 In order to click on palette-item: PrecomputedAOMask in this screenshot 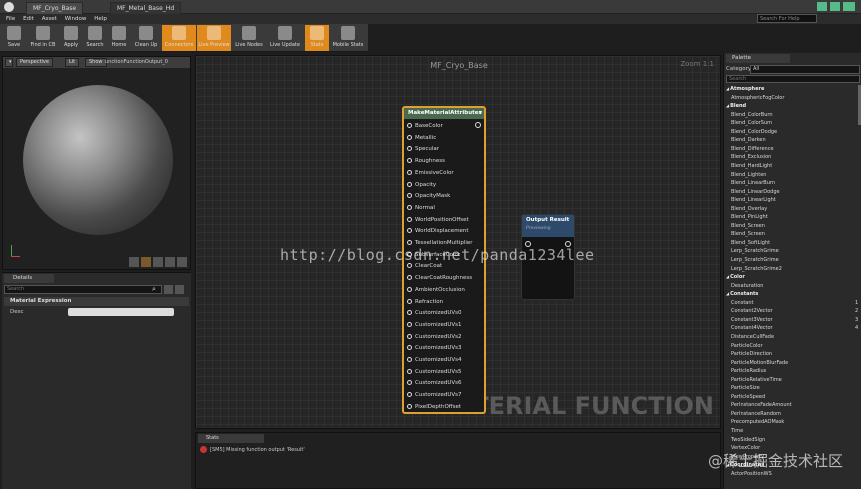, I will do `click(757, 422)`.